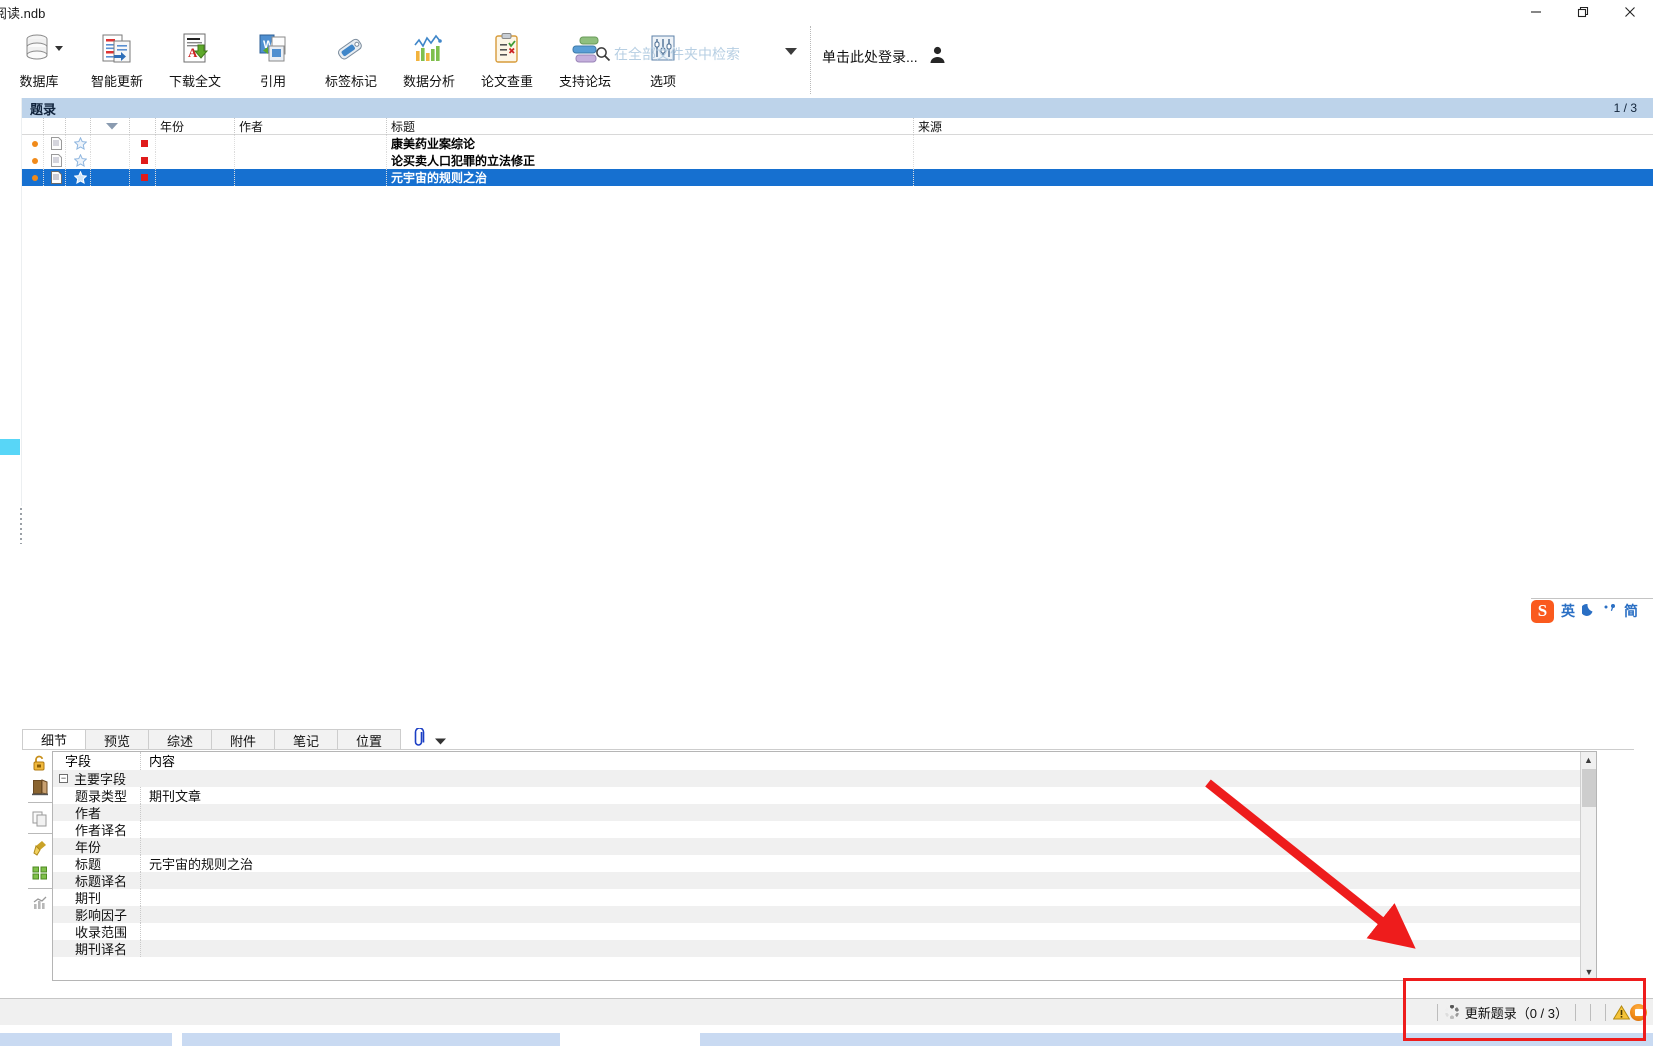  What do you see at coordinates (1535, 12) in the screenshot?
I see `minimize-button` at bounding box center [1535, 12].